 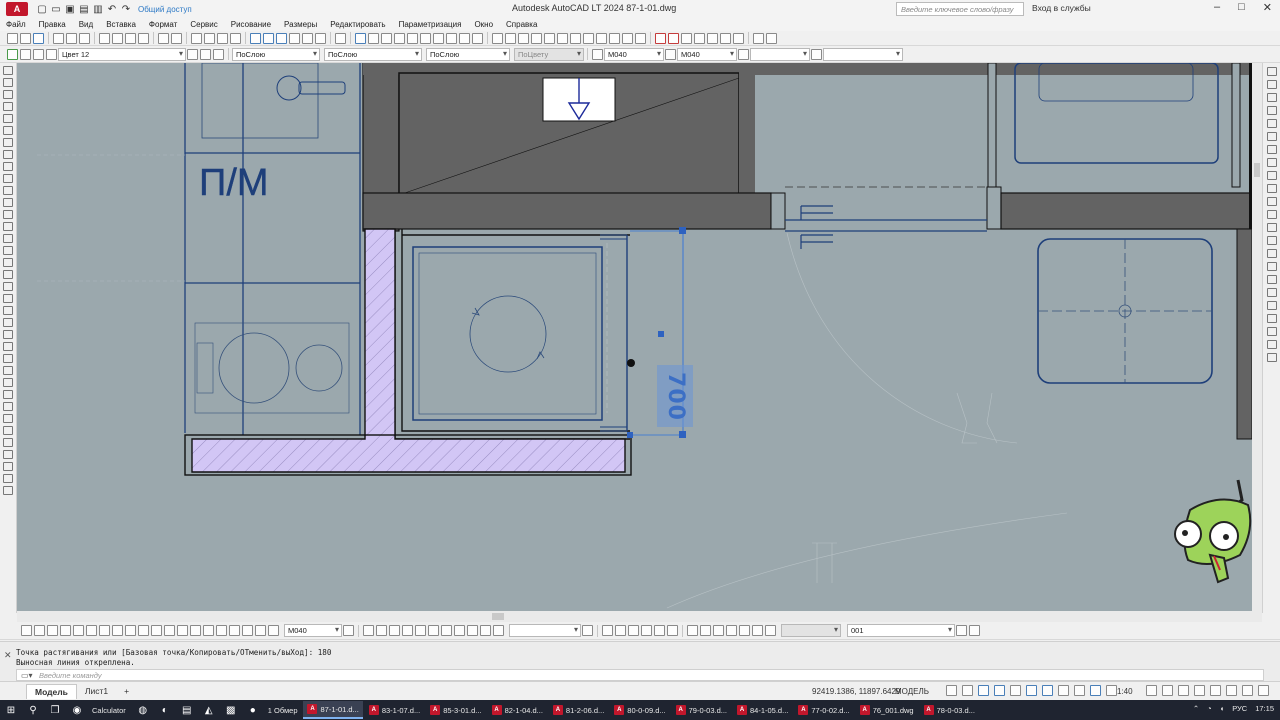 What do you see at coordinates (8, 238) in the screenshot?
I see `hatch-icon` at bounding box center [8, 238].